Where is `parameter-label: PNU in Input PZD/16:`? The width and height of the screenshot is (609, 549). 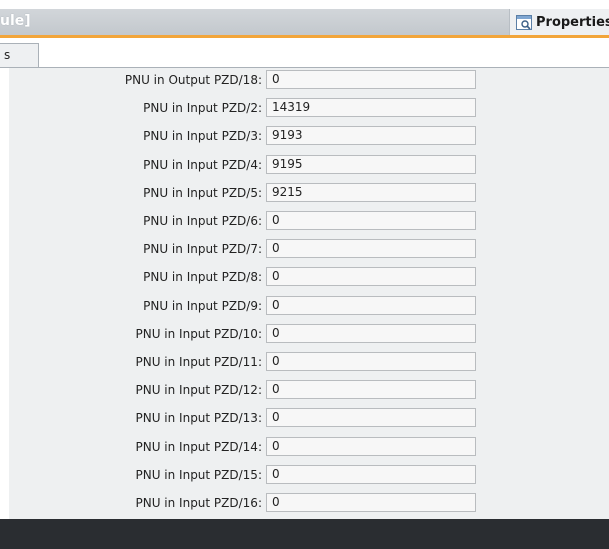
parameter-label: PNU in Input PZD/16: is located at coordinates (198, 503).